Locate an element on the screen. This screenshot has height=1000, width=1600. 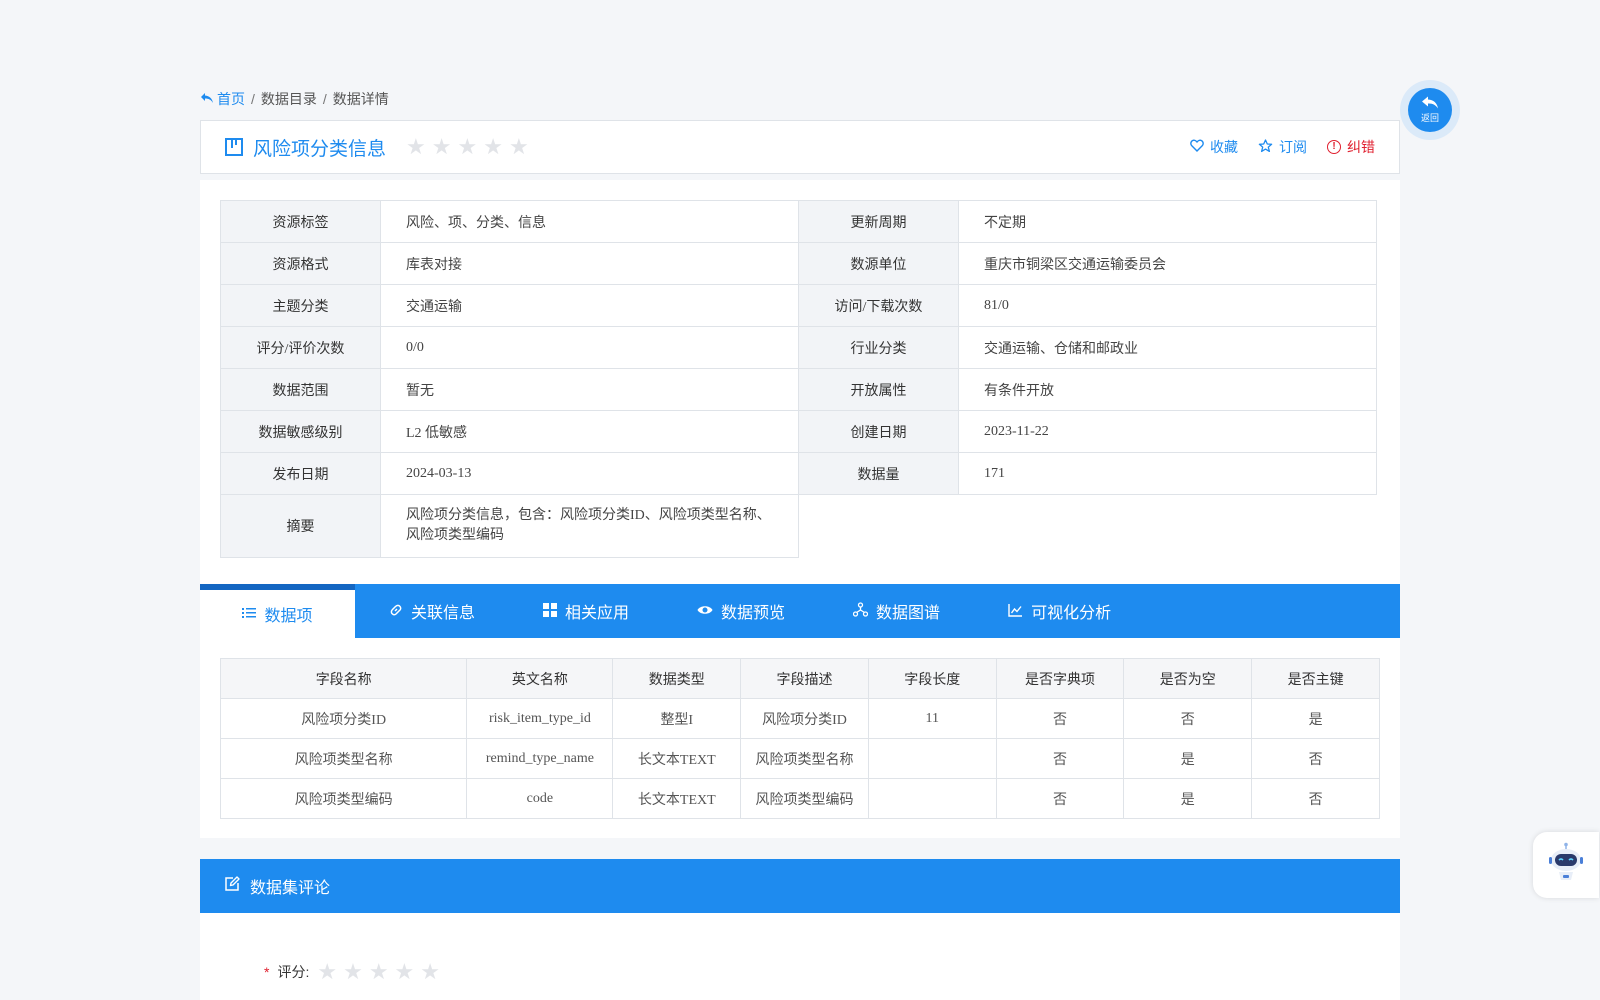
back-button: 返回 is located at coordinates (1430, 110).